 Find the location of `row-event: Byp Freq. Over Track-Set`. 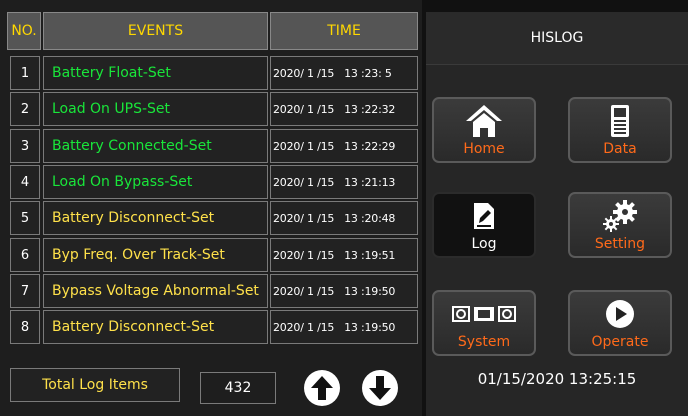

row-event: Byp Freq. Over Track-Set is located at coordinates (155, 255).